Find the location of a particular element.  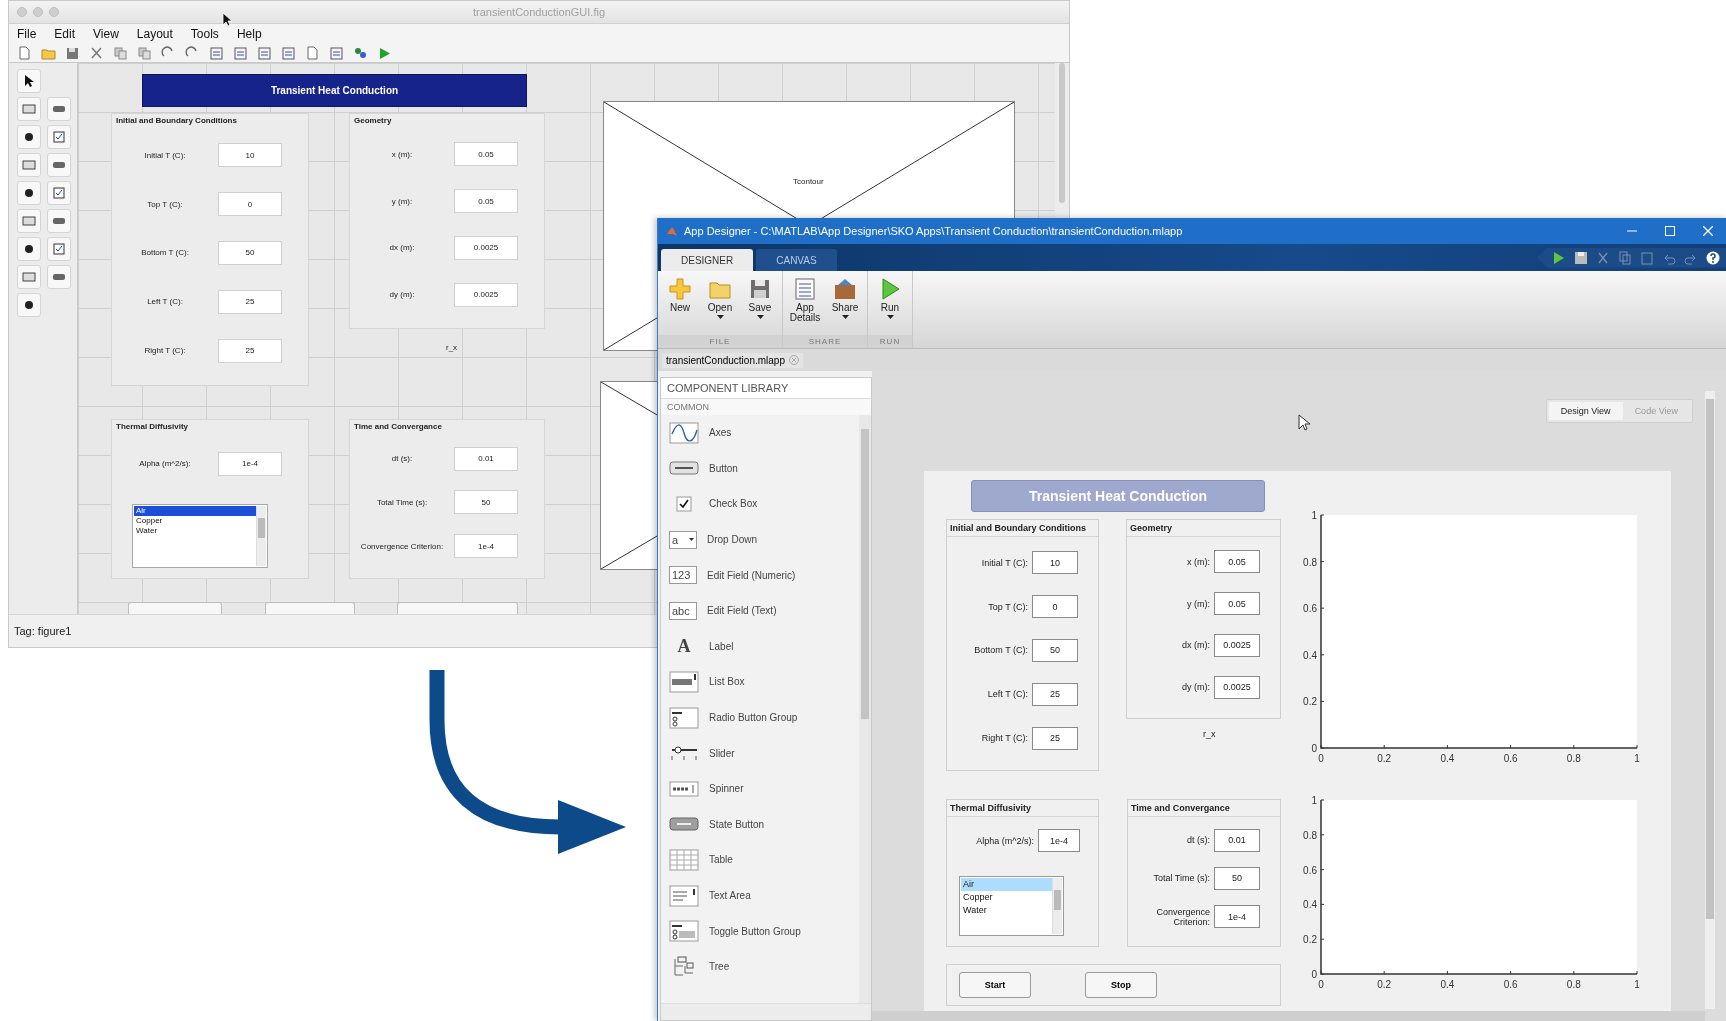

toolstrip-button: Open is located at coordinates (720, 306).